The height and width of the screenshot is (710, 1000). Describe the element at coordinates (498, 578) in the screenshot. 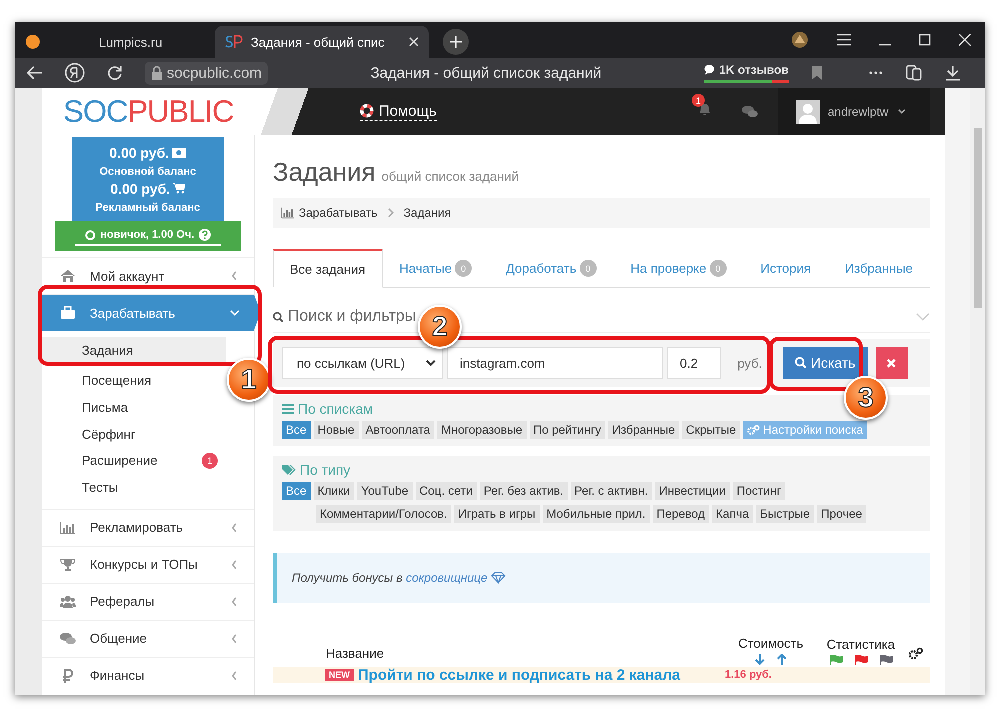

I see `diamond-icon` at that location.